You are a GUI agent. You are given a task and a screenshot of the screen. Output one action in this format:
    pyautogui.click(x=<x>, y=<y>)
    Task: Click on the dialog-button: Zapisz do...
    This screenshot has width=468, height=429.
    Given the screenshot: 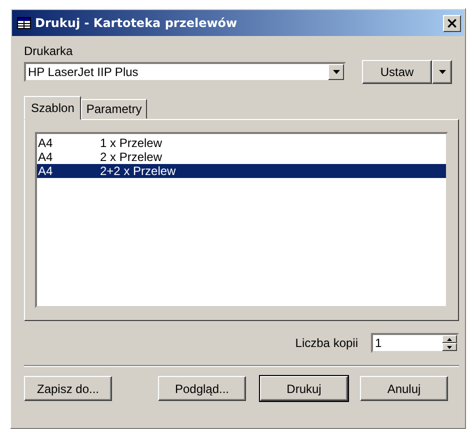 What is the action you would take?
    pyautogui.click(x=68, y=388)
    